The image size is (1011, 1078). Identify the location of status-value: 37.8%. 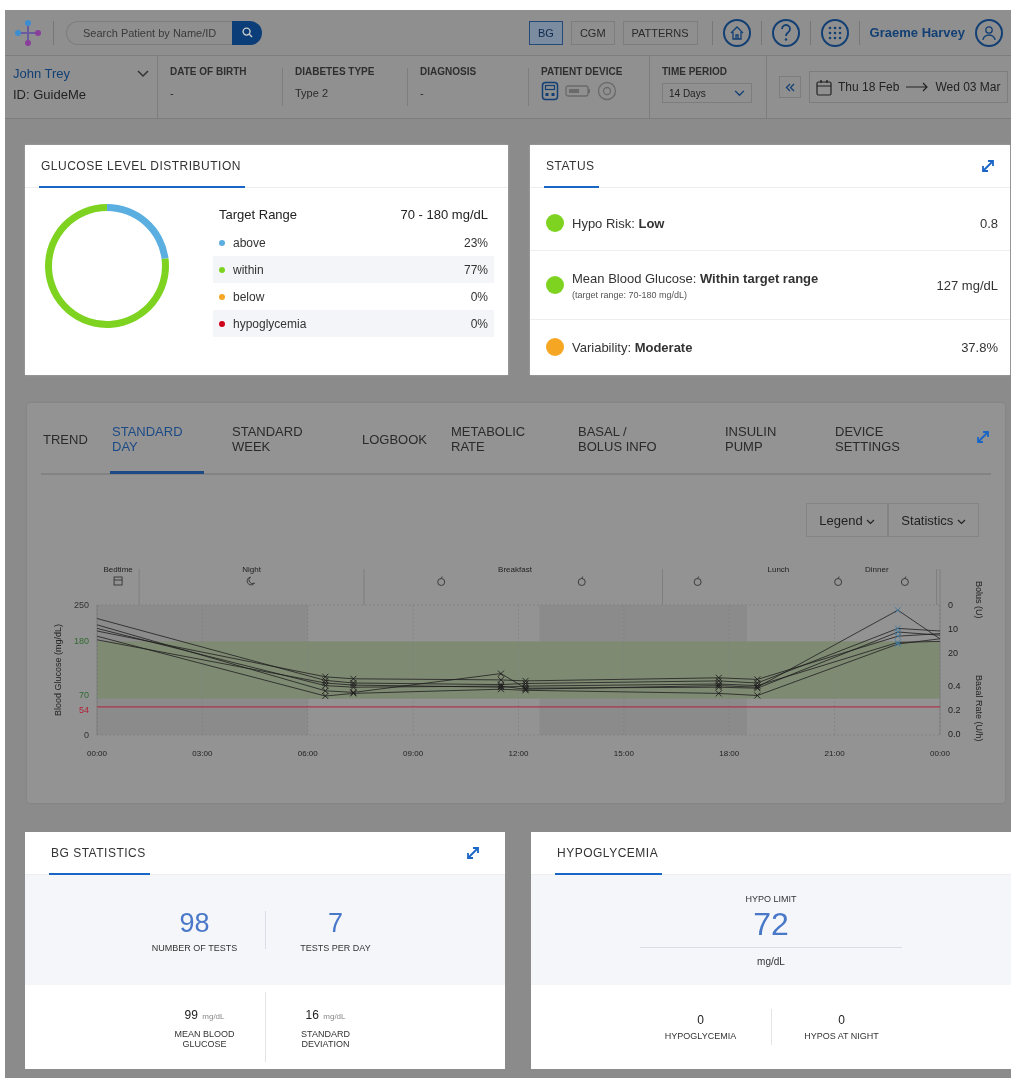
(979, 347).